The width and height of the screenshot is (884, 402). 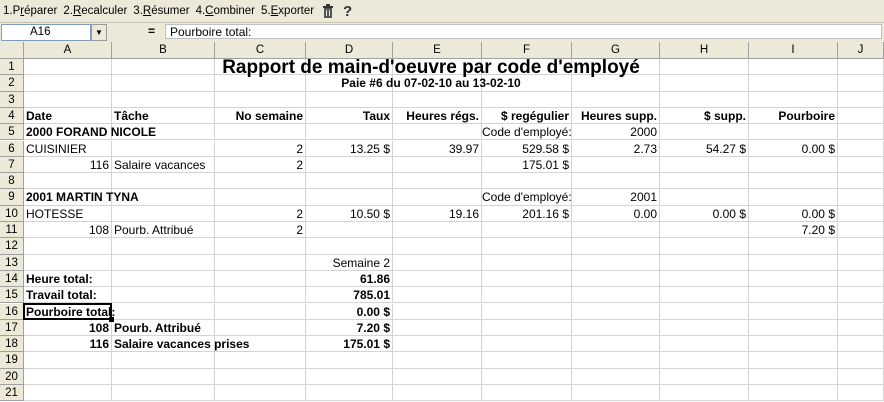 What do you see at coordinates (12, 279) in the screenshot?
I see `row-header-14: 14` at bounding box center [12, 279].